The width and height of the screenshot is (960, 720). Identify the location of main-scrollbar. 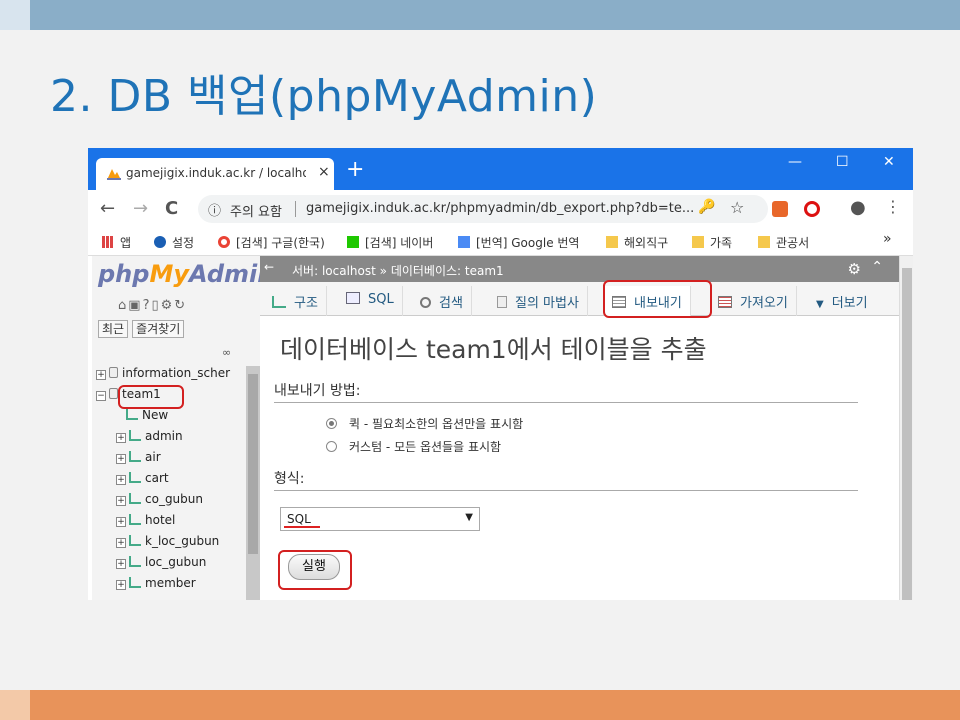
(906, 428).